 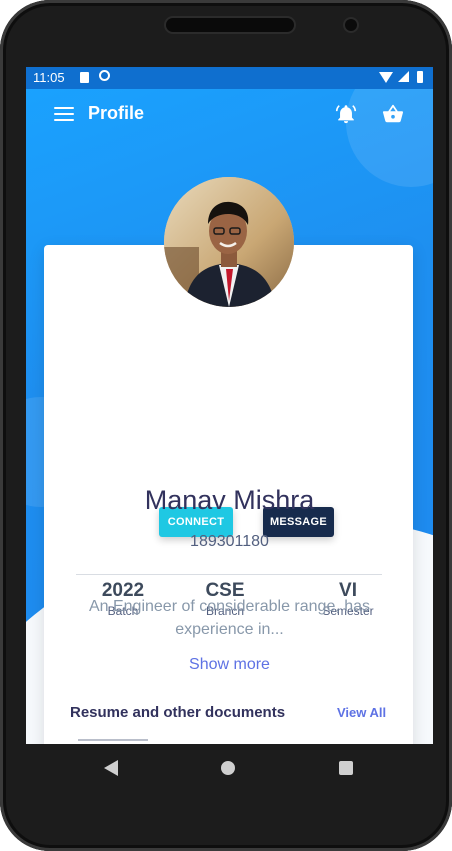 What do you see at coordinates (49, 77) in the screenshot?
I see `status-time: 11:05` at bounding box center [49, 77].